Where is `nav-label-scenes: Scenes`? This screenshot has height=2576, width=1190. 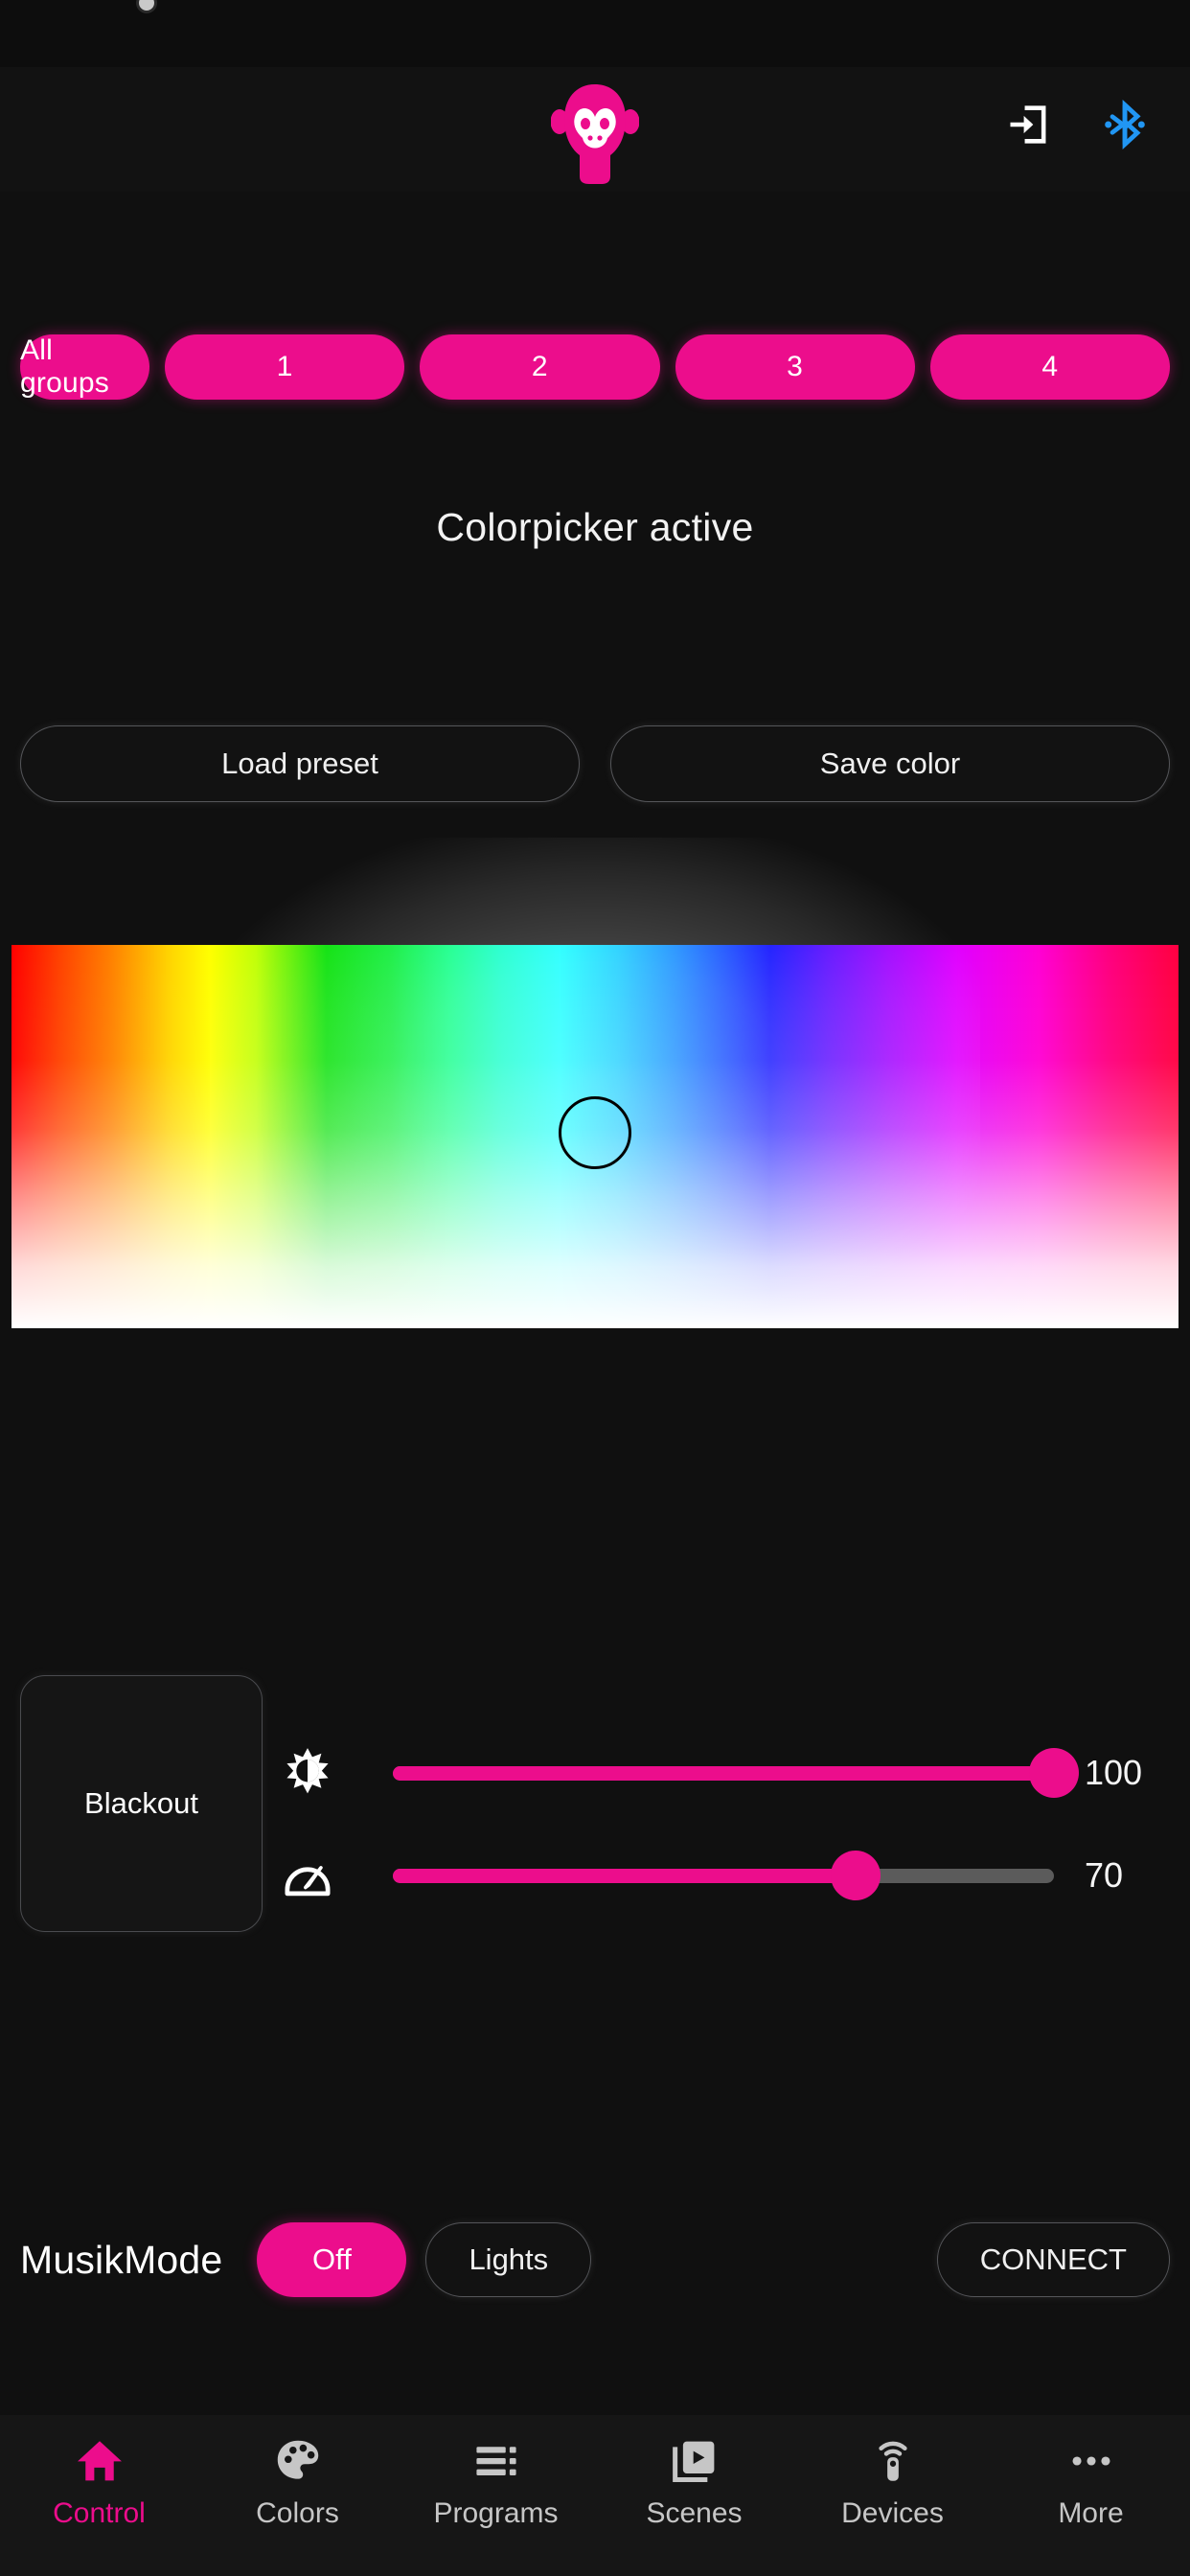 nav-label-scenes: Scenes is located at coordinates (695, 2513).